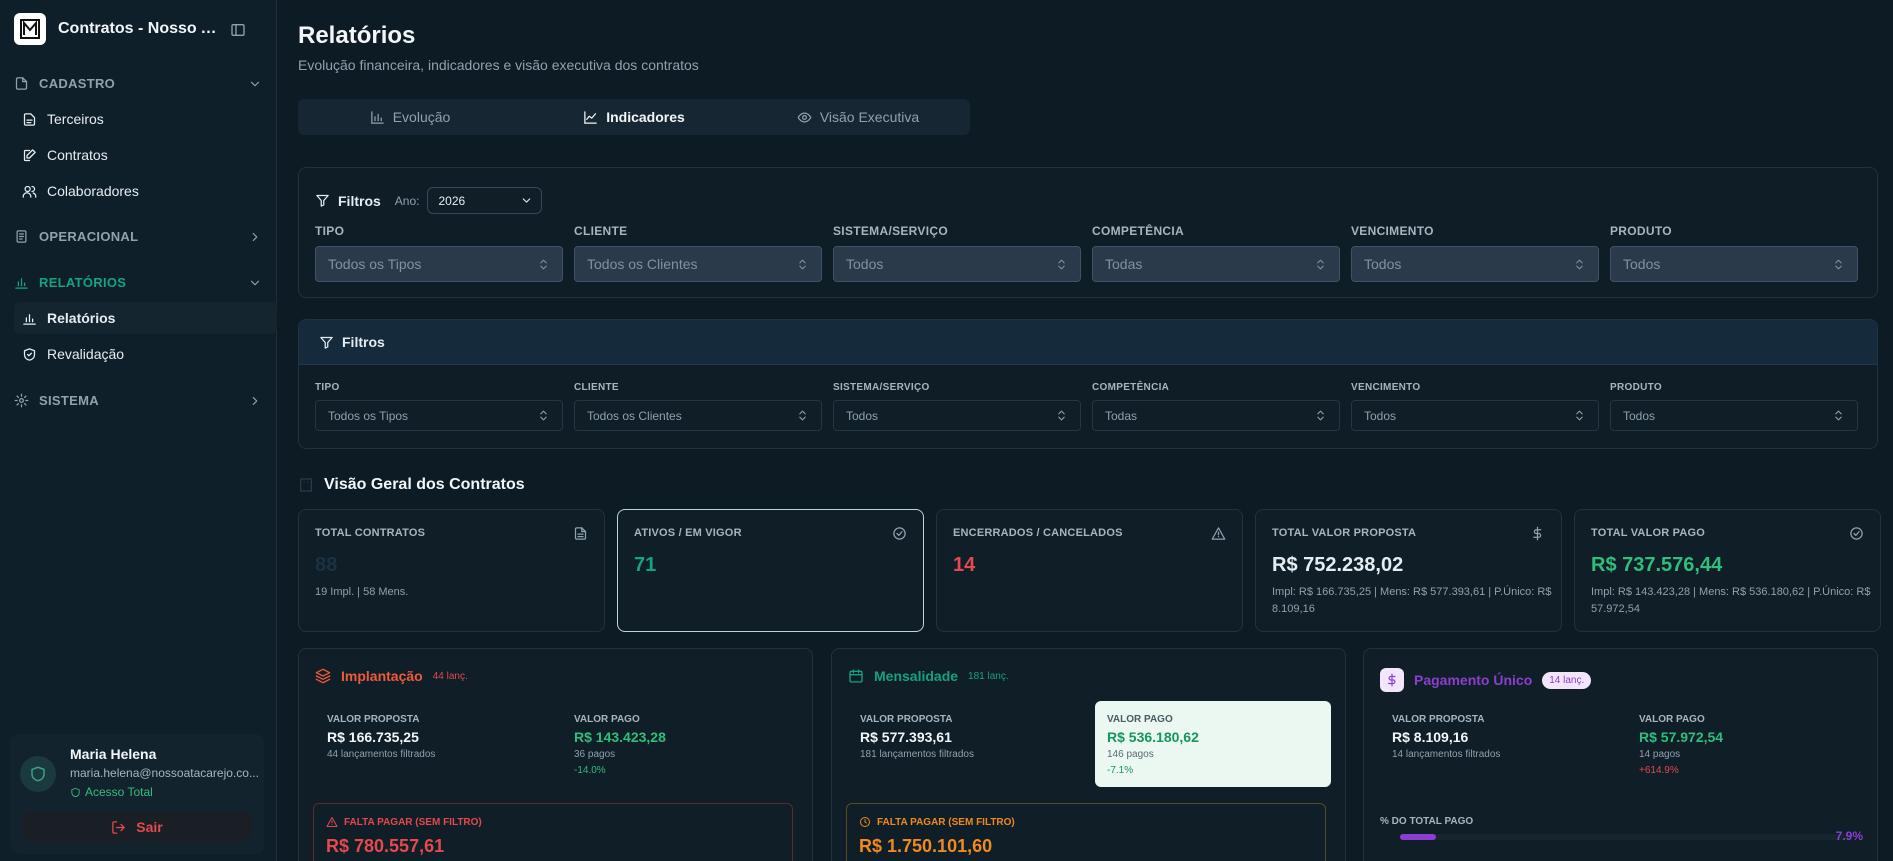  What do you see at coordinates (858, 117) in the screenshot?
I see `tab-visao-executiva: Visão Executiva` at bounding box center [858, 117].